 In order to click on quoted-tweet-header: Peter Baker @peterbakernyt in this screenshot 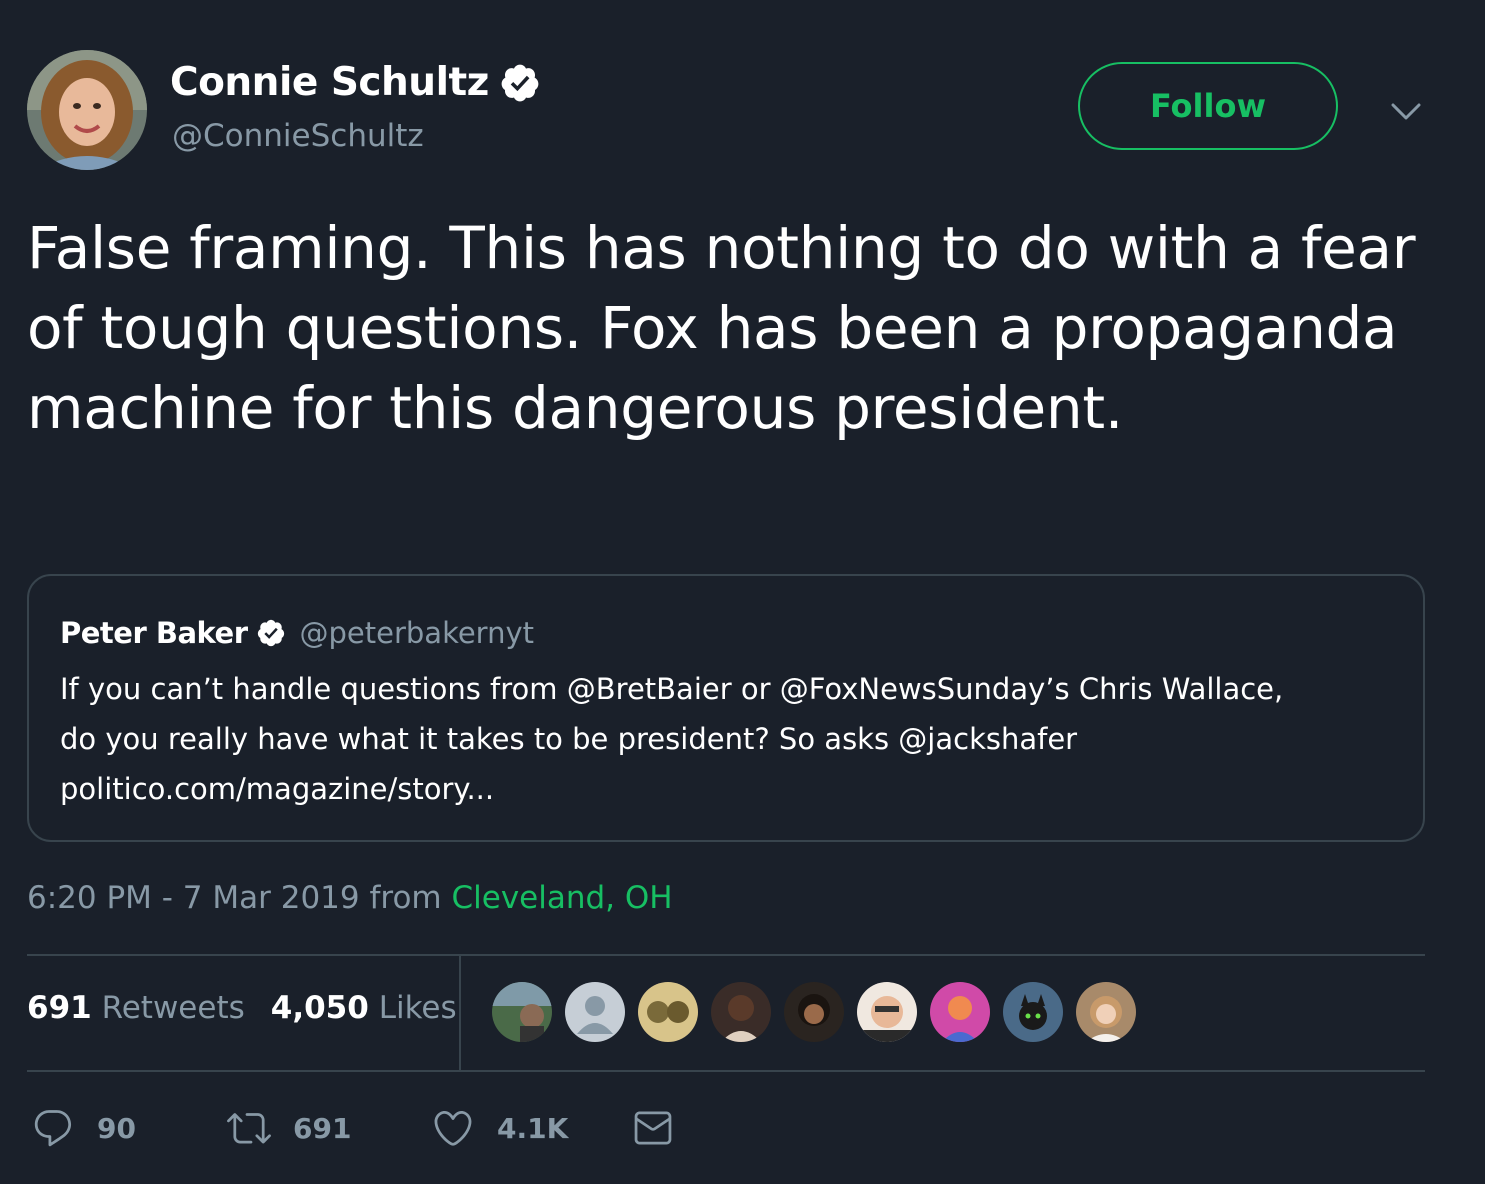, I will do `click(297, 633)`.